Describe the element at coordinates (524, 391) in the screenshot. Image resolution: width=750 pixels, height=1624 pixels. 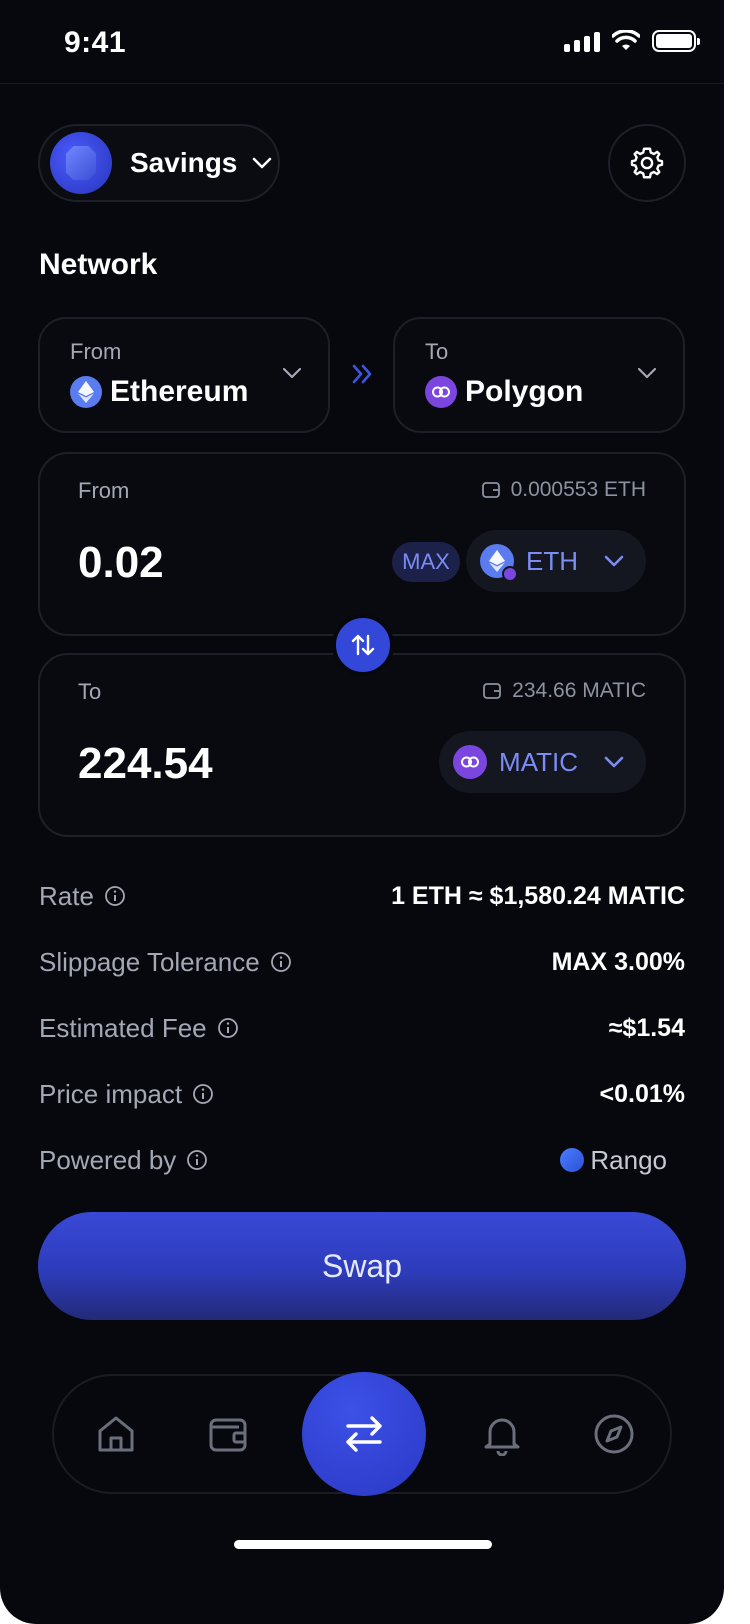
I see `to-network-name: Polygon` at that location.